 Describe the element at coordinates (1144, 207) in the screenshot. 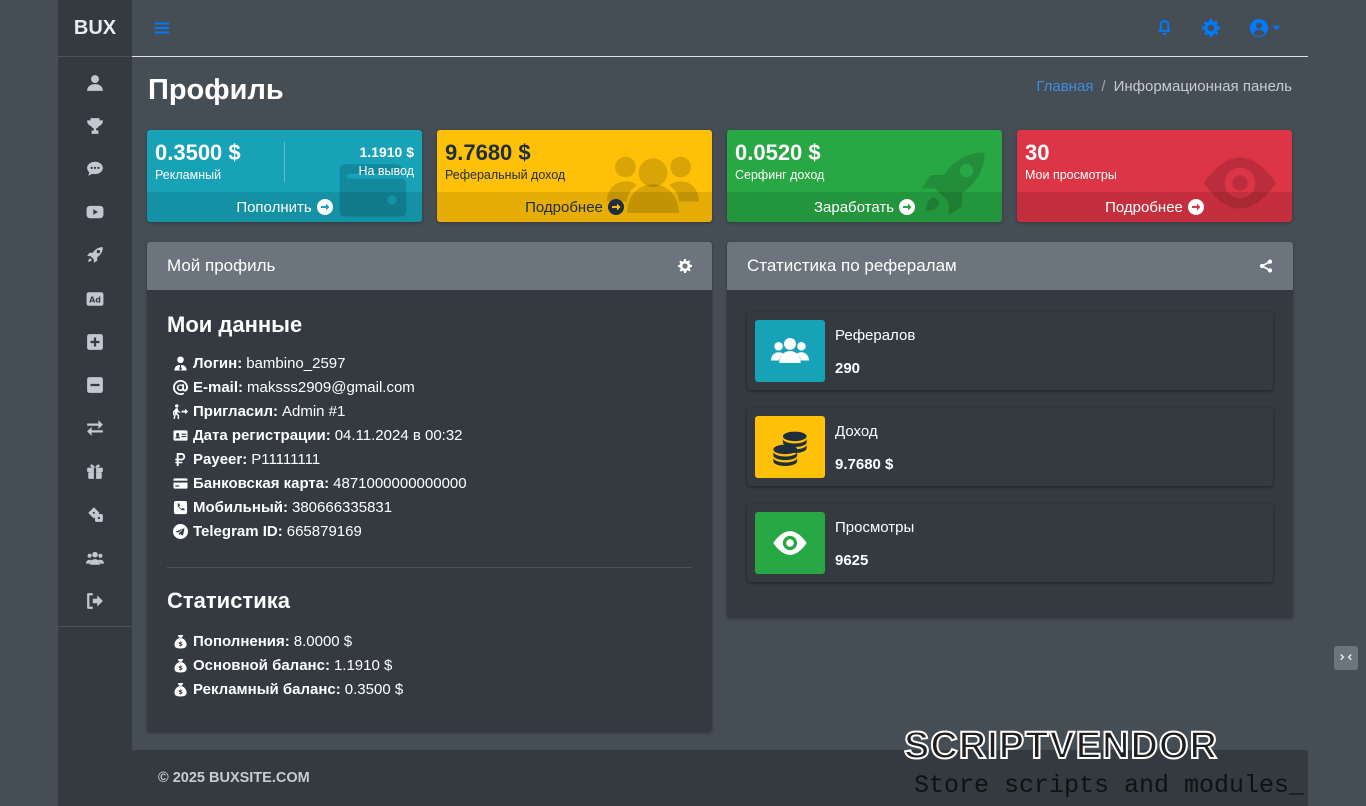

I see `views-more-label: Подробнее` at that location.